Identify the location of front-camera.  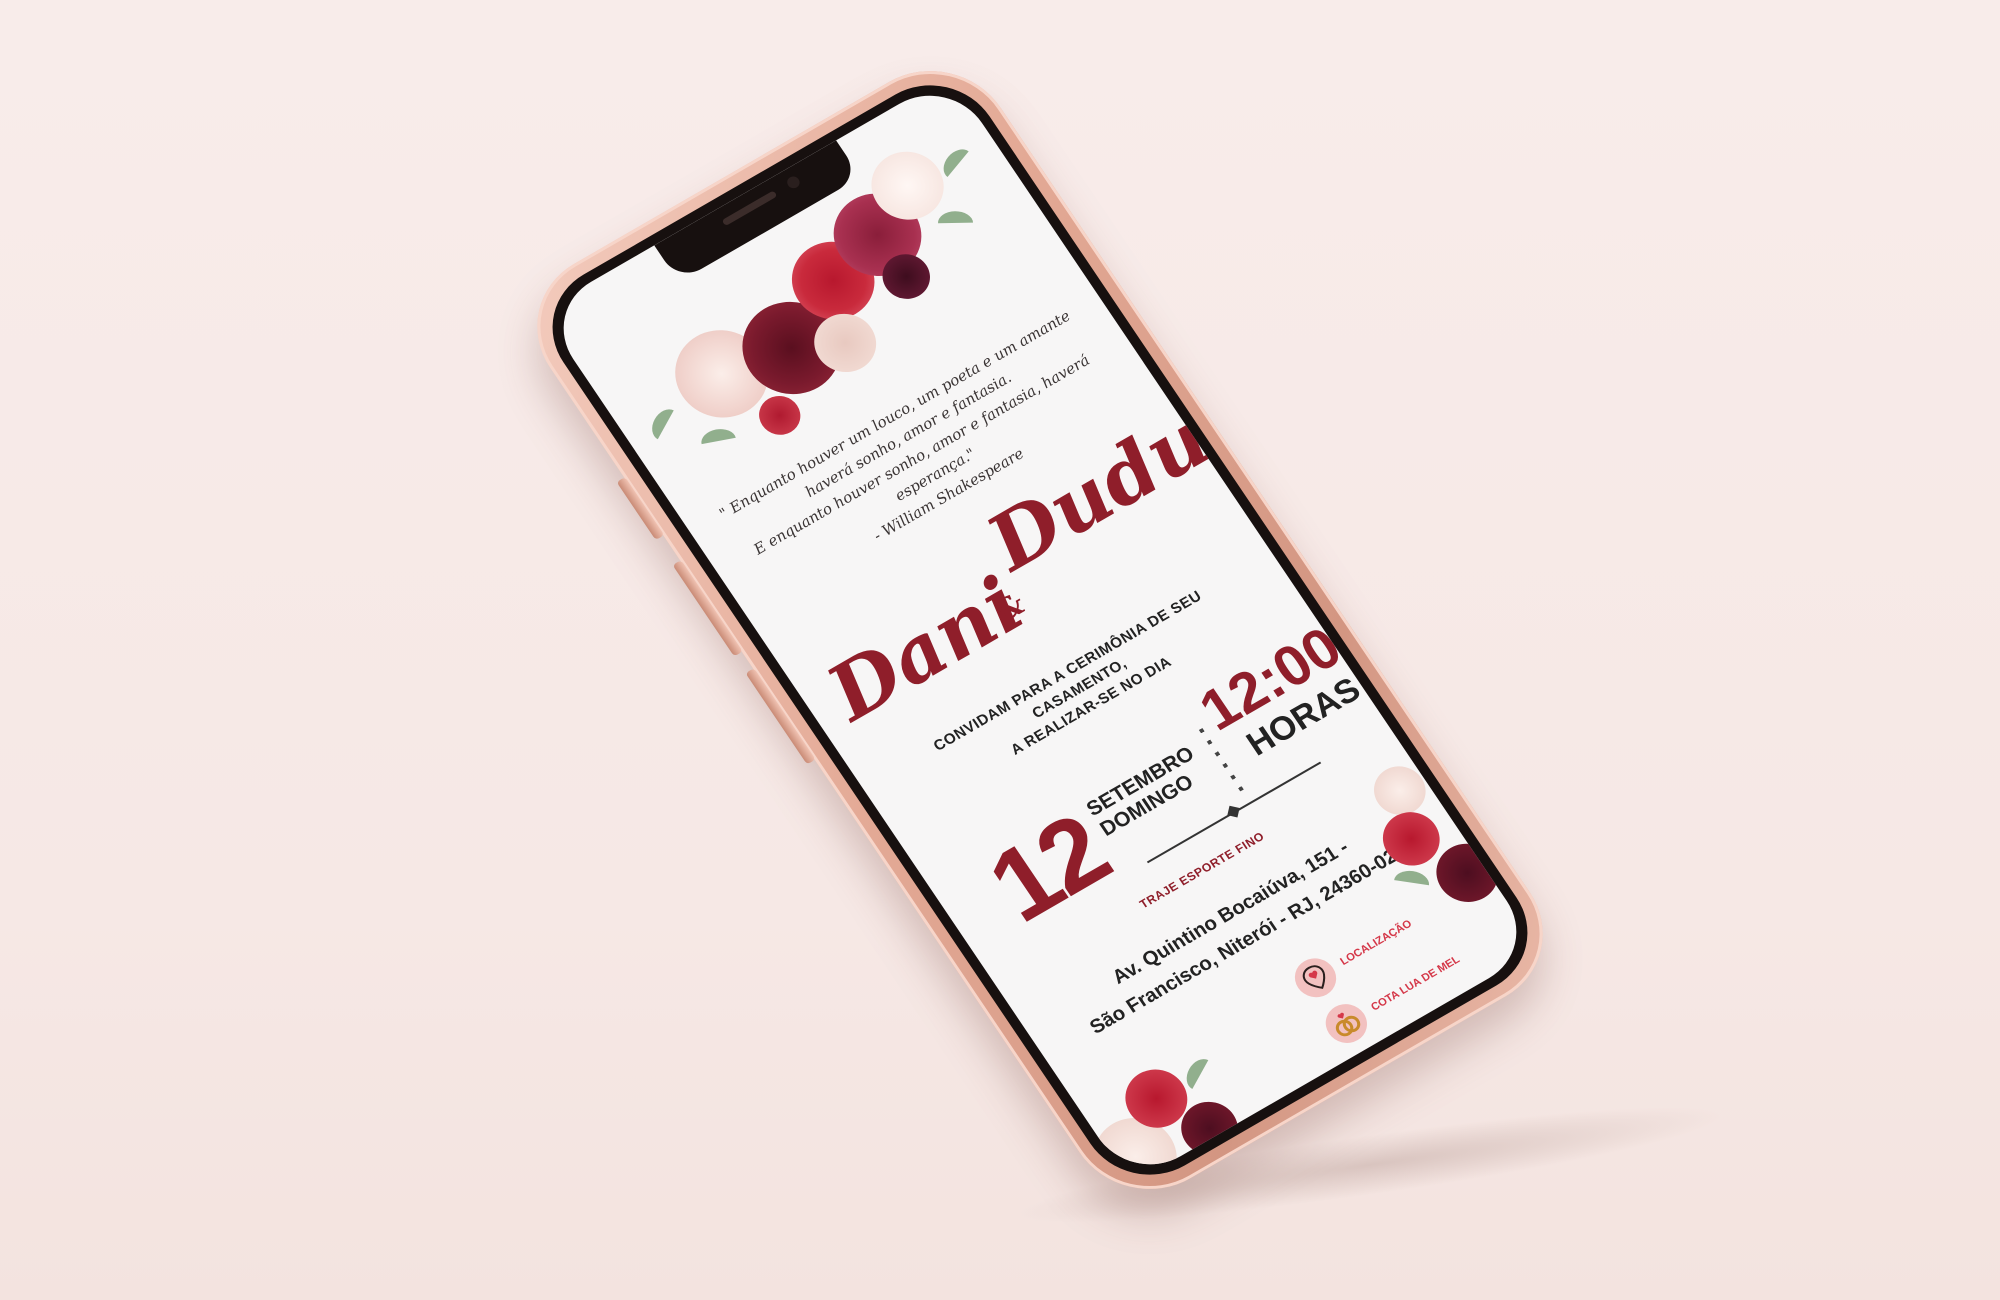
(793, 182).